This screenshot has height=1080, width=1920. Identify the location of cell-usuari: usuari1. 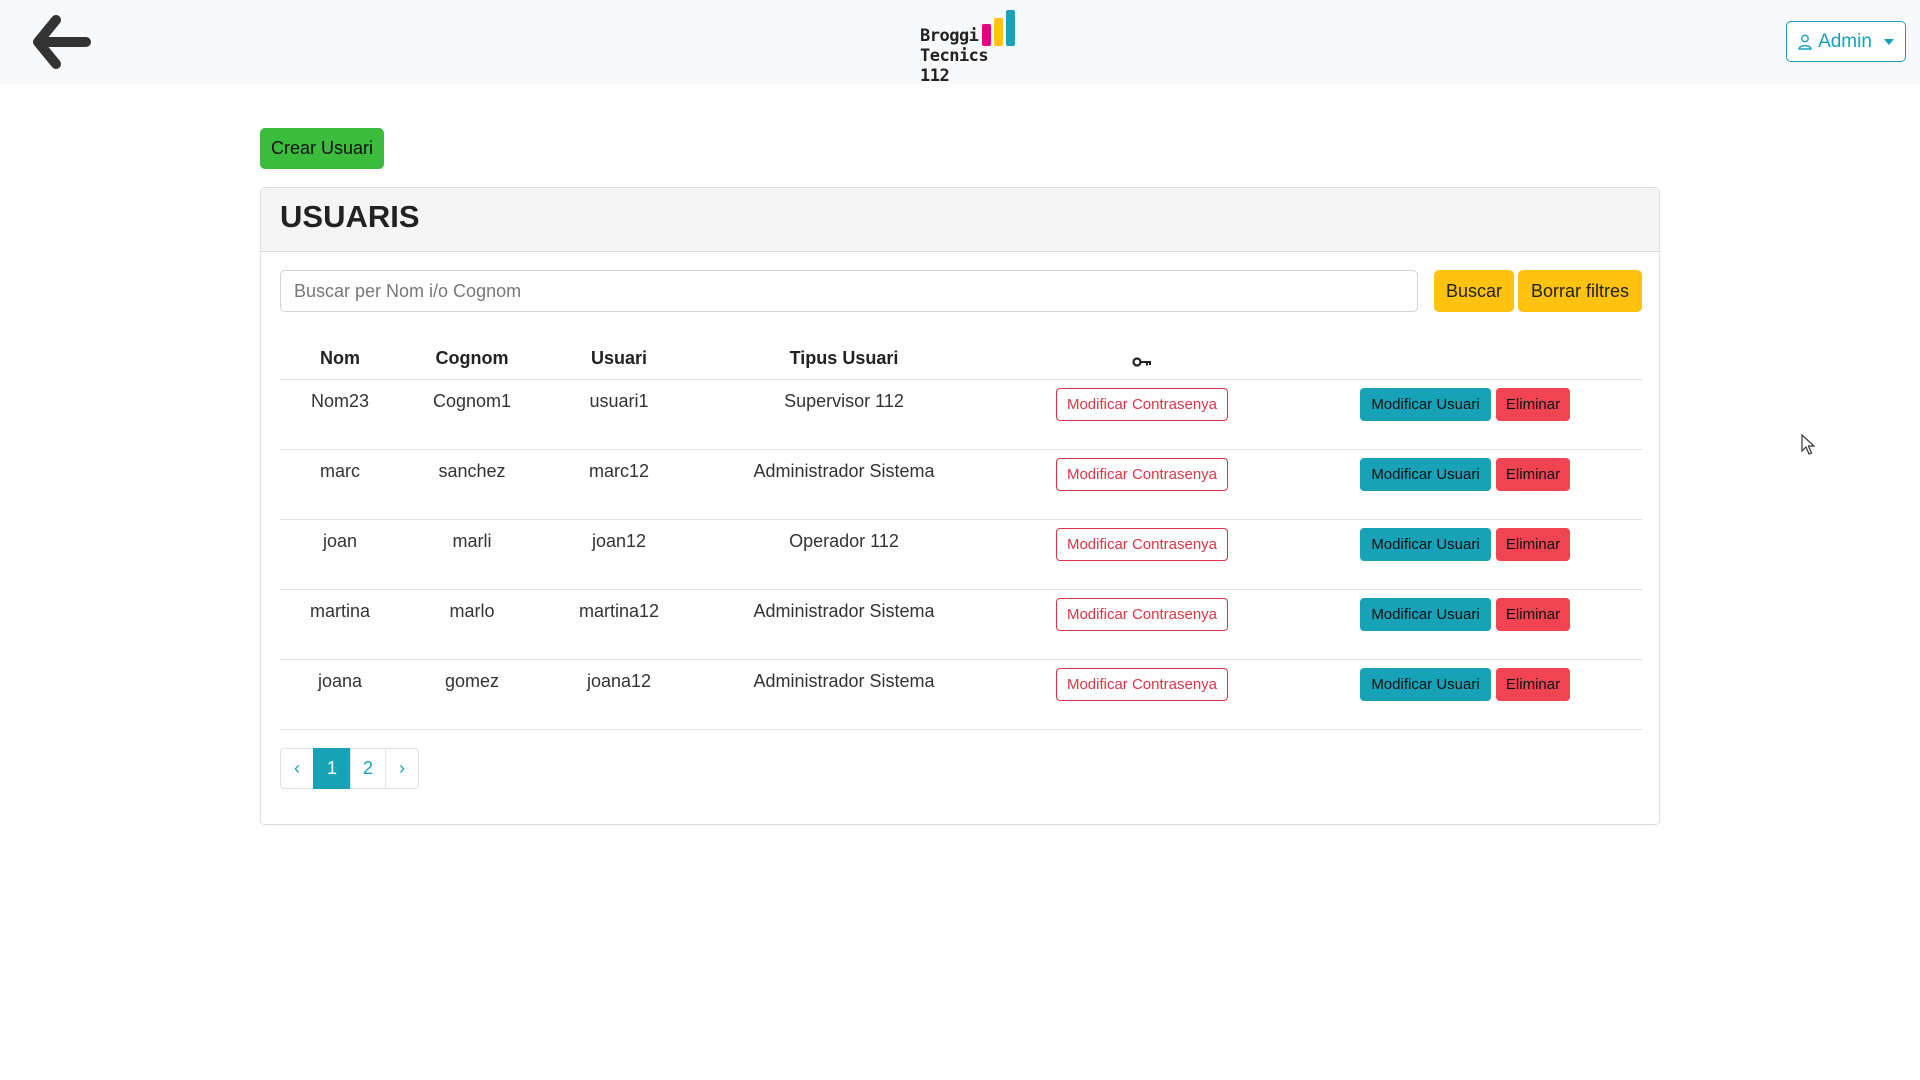
(619, 401).